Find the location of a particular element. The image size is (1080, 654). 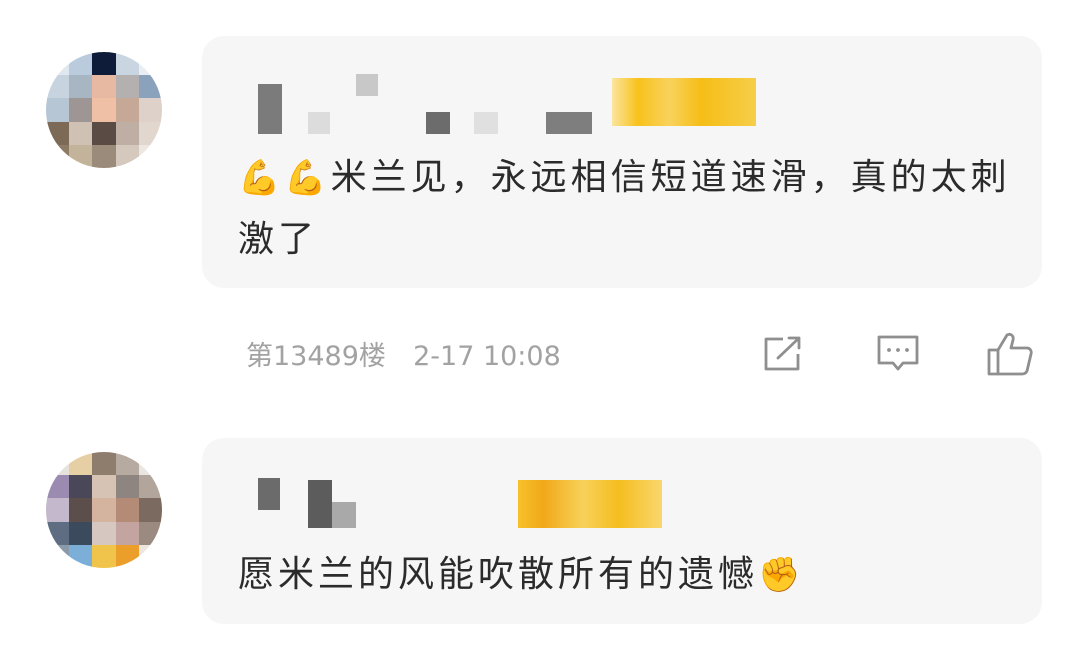

comment-icon is located at coordinates (898, 353).